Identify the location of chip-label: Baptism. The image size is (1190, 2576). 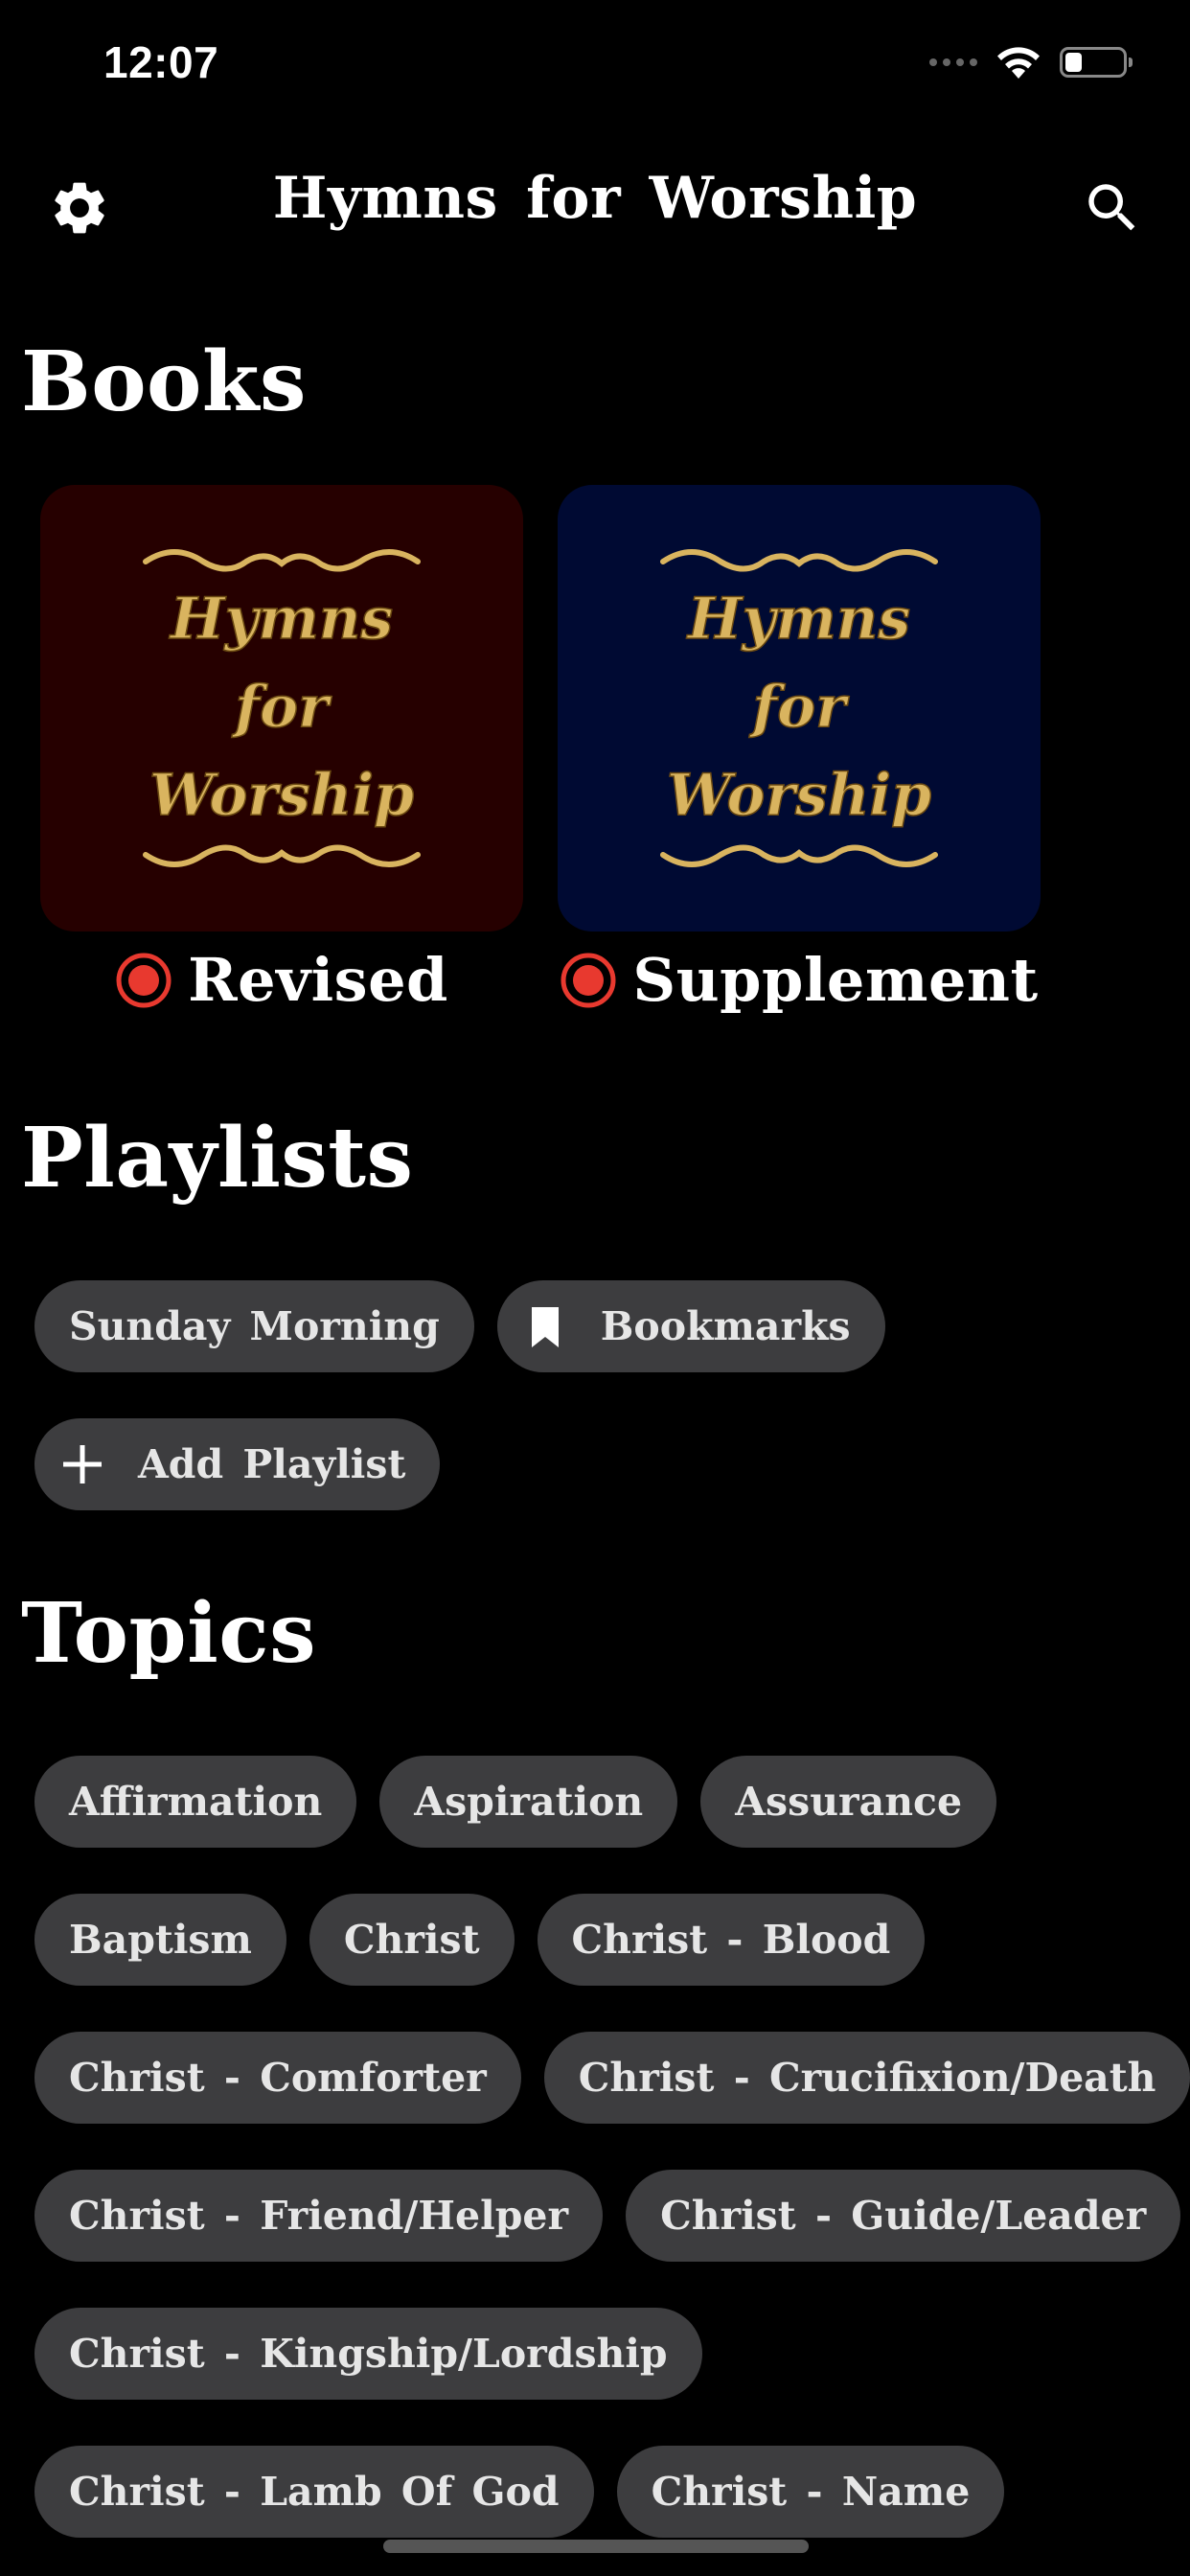
(160, 1940).